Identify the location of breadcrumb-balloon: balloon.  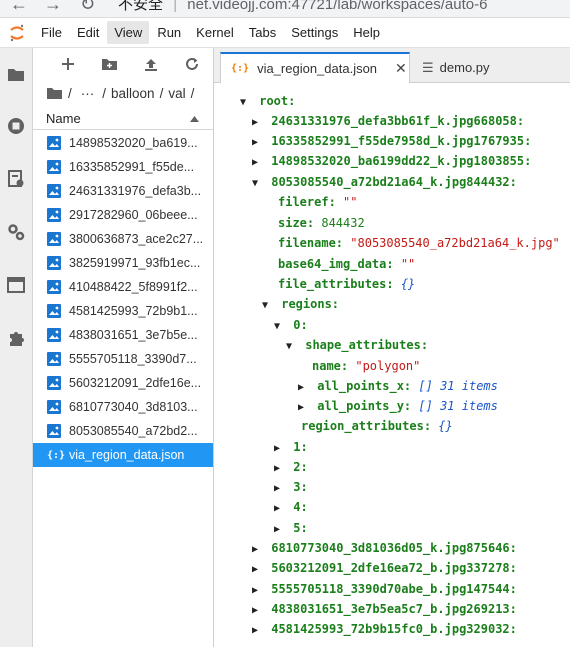
(133, 93).